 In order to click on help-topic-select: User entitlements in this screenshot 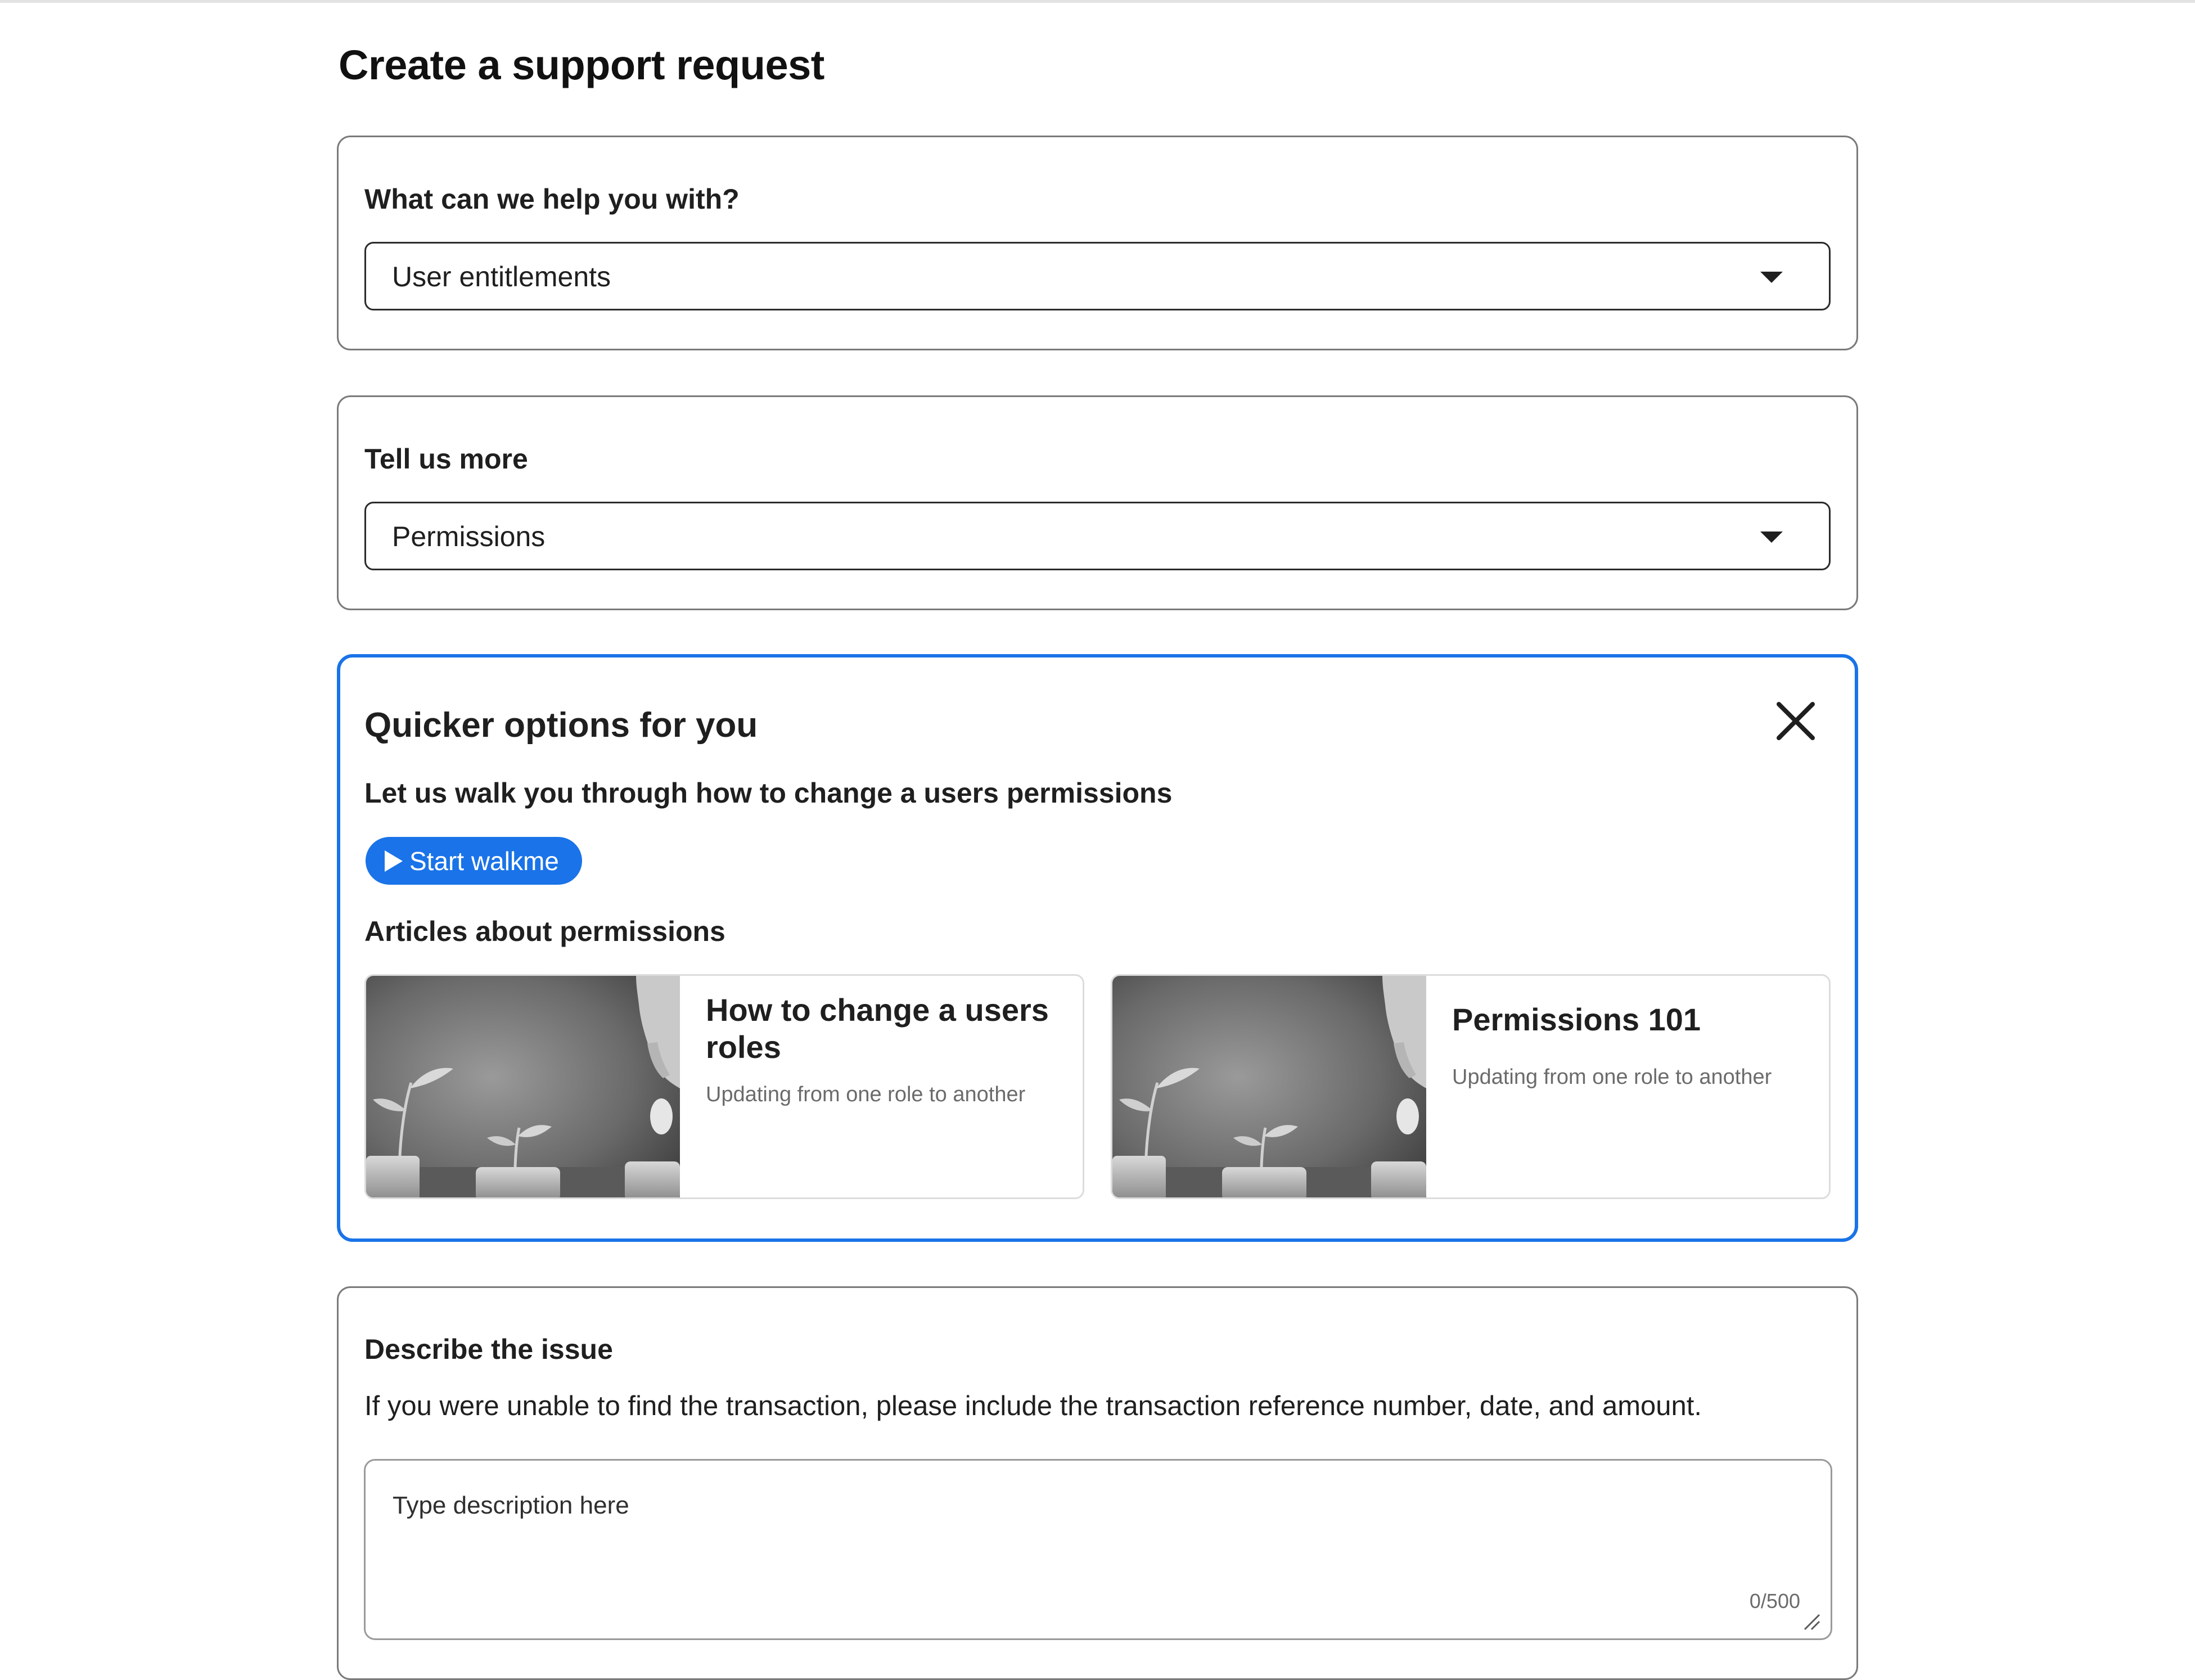, I will do `click(1097, 276)`.